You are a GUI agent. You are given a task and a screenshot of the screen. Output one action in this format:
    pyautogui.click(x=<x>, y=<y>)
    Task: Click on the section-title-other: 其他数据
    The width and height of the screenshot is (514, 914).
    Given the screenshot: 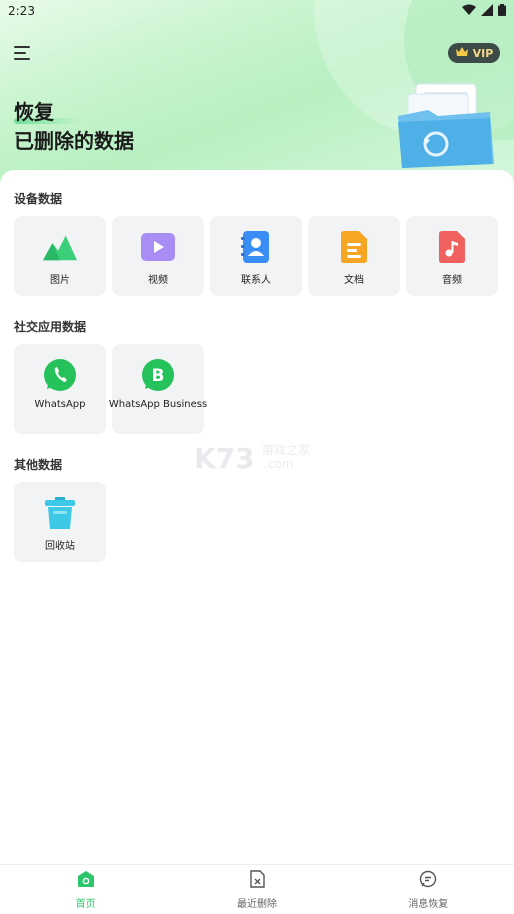 What is the action you would take?
    pyautogui.click(x=38, y=465)
    